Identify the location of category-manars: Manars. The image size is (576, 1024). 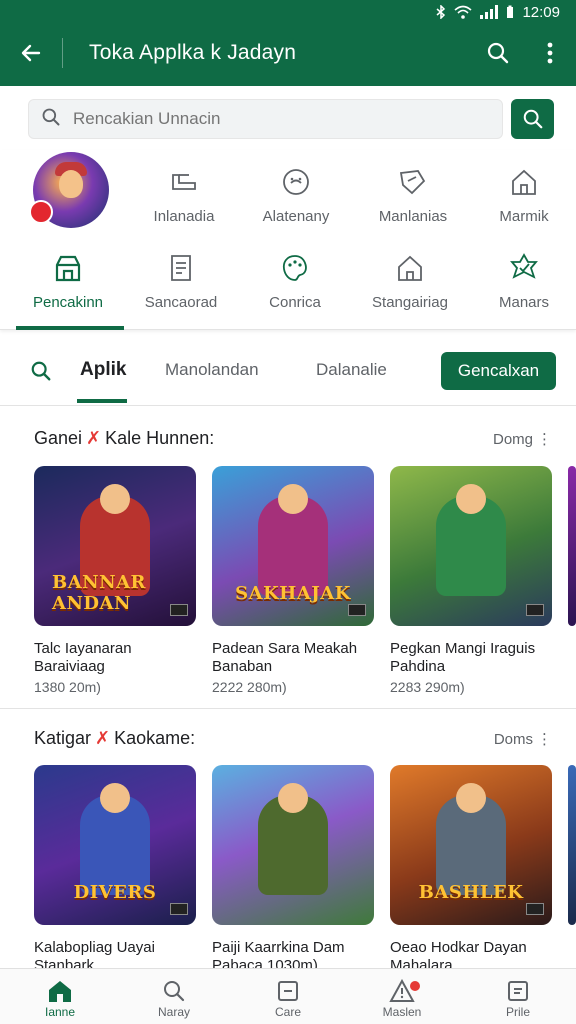
(524, 280).